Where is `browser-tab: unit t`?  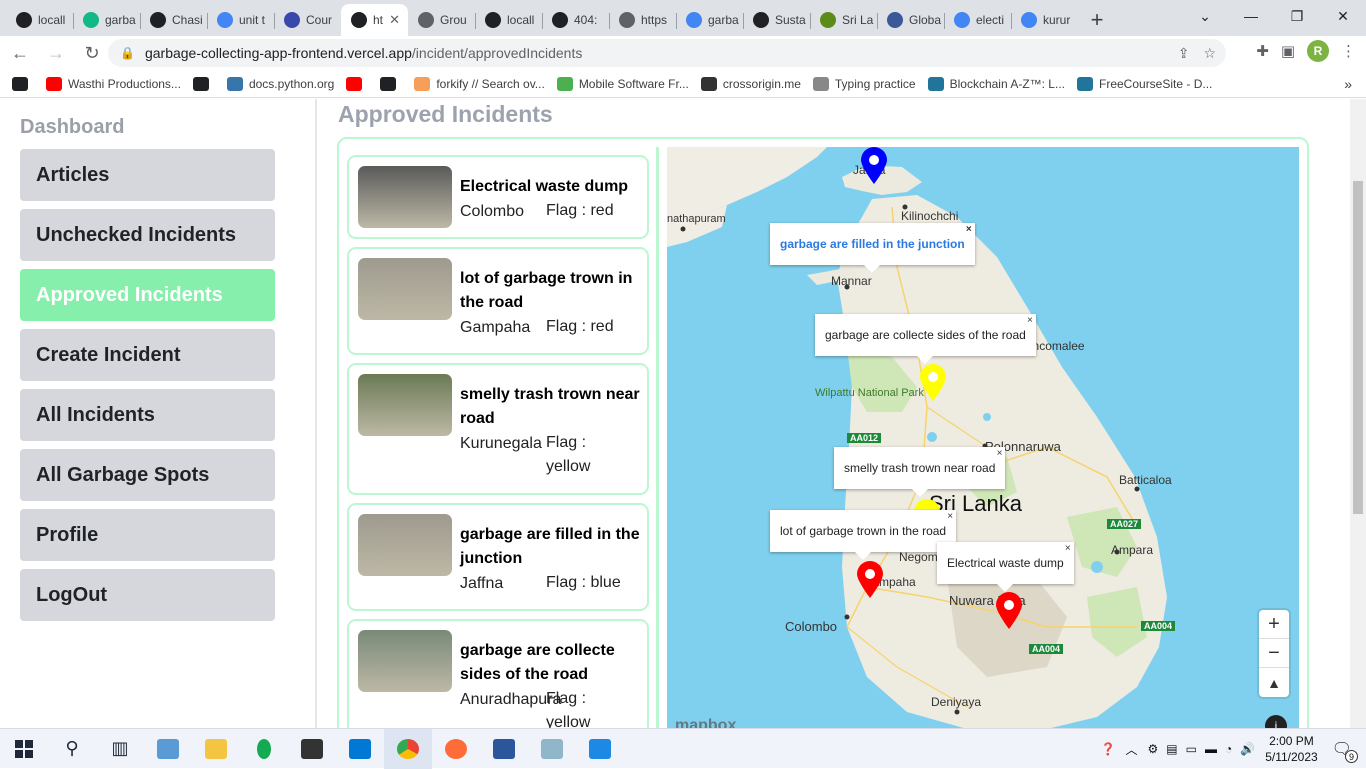
browser-tab: unit t is located at coordinates (240, 20).